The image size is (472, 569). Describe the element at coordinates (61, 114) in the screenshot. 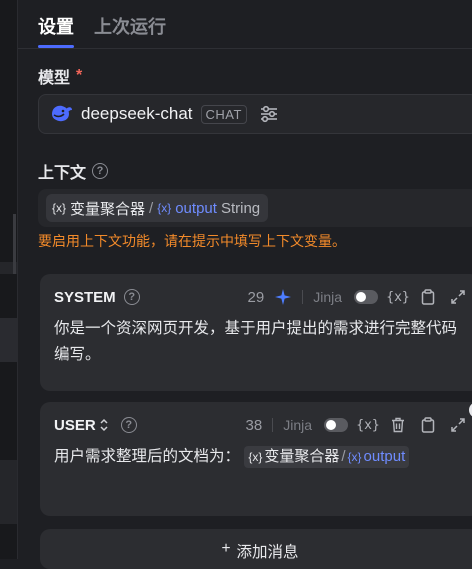

I see `deepseek-whale-icon` at that location.